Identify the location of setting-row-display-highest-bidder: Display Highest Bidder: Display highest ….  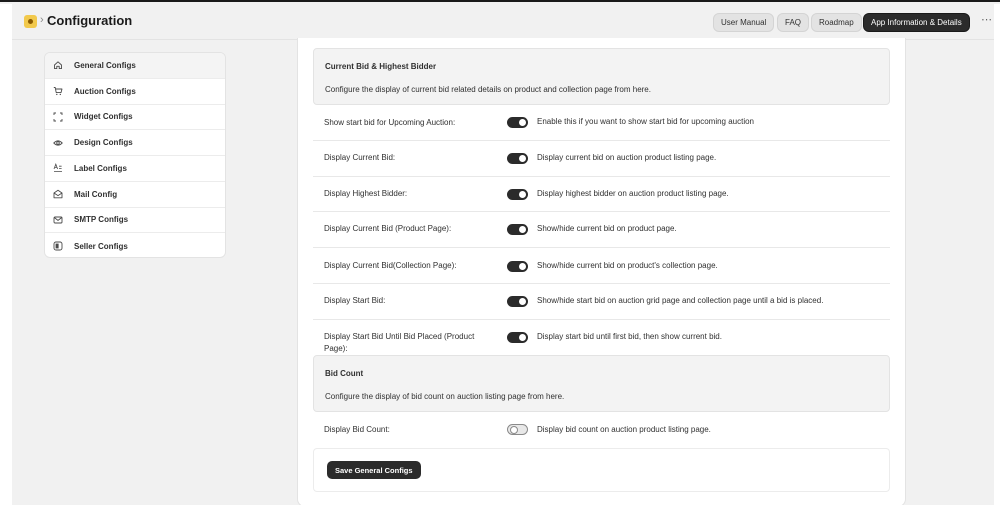
(601, 194).